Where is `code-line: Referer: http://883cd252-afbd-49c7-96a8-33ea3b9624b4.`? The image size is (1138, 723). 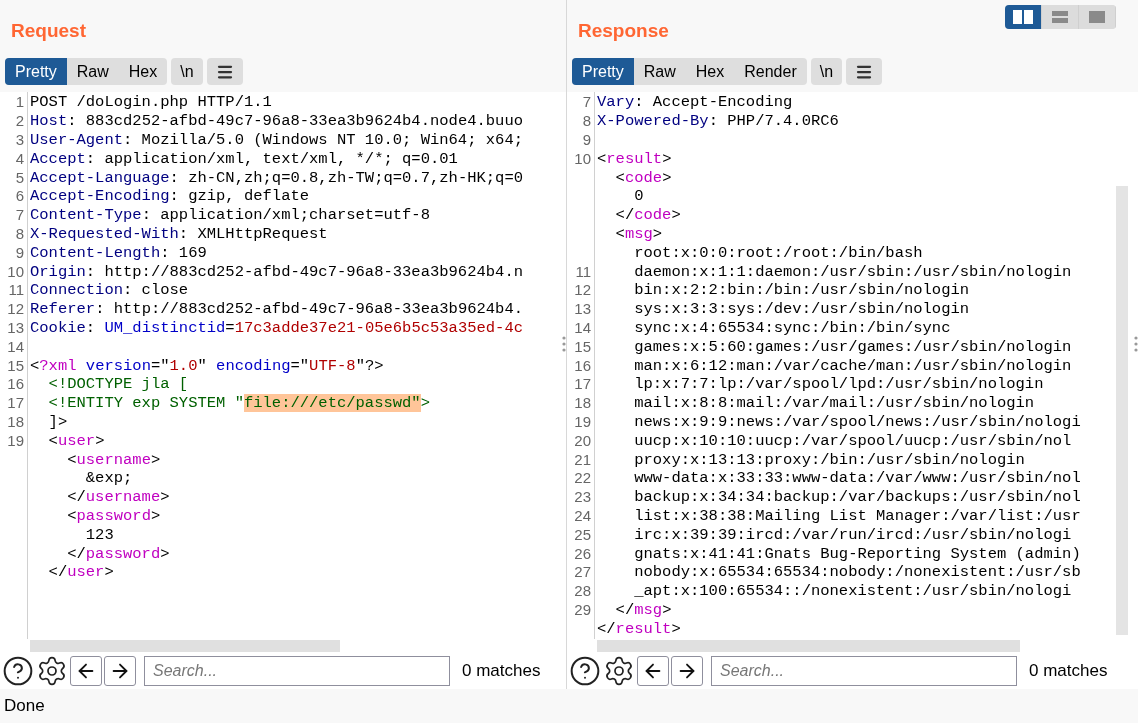
code-line: Referer: http://883cd252-afbd-49c7-96a8-33ea3b9624b4. is located at coordinates (276, 309).